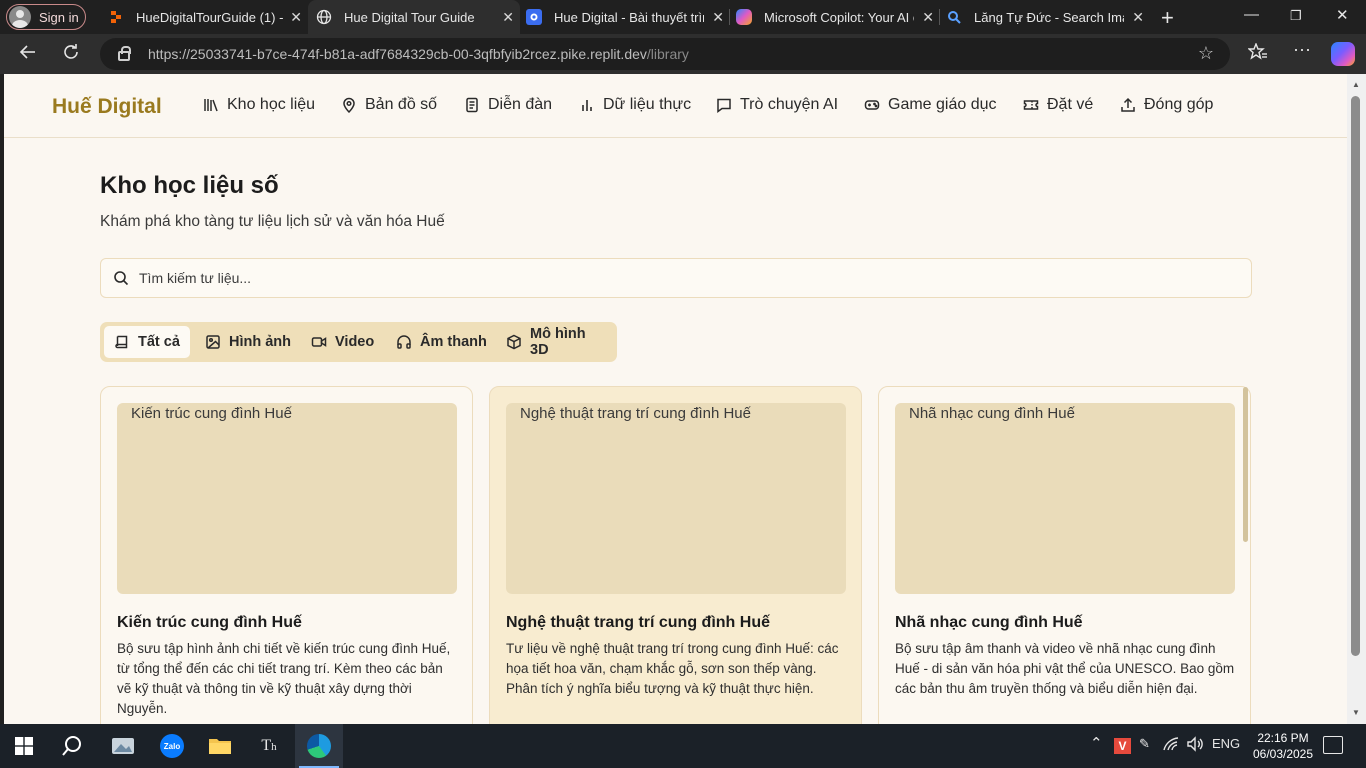  Describe the element at coordinates (1172, 745) in the screenshot. I see `wifi-icon` at that location.